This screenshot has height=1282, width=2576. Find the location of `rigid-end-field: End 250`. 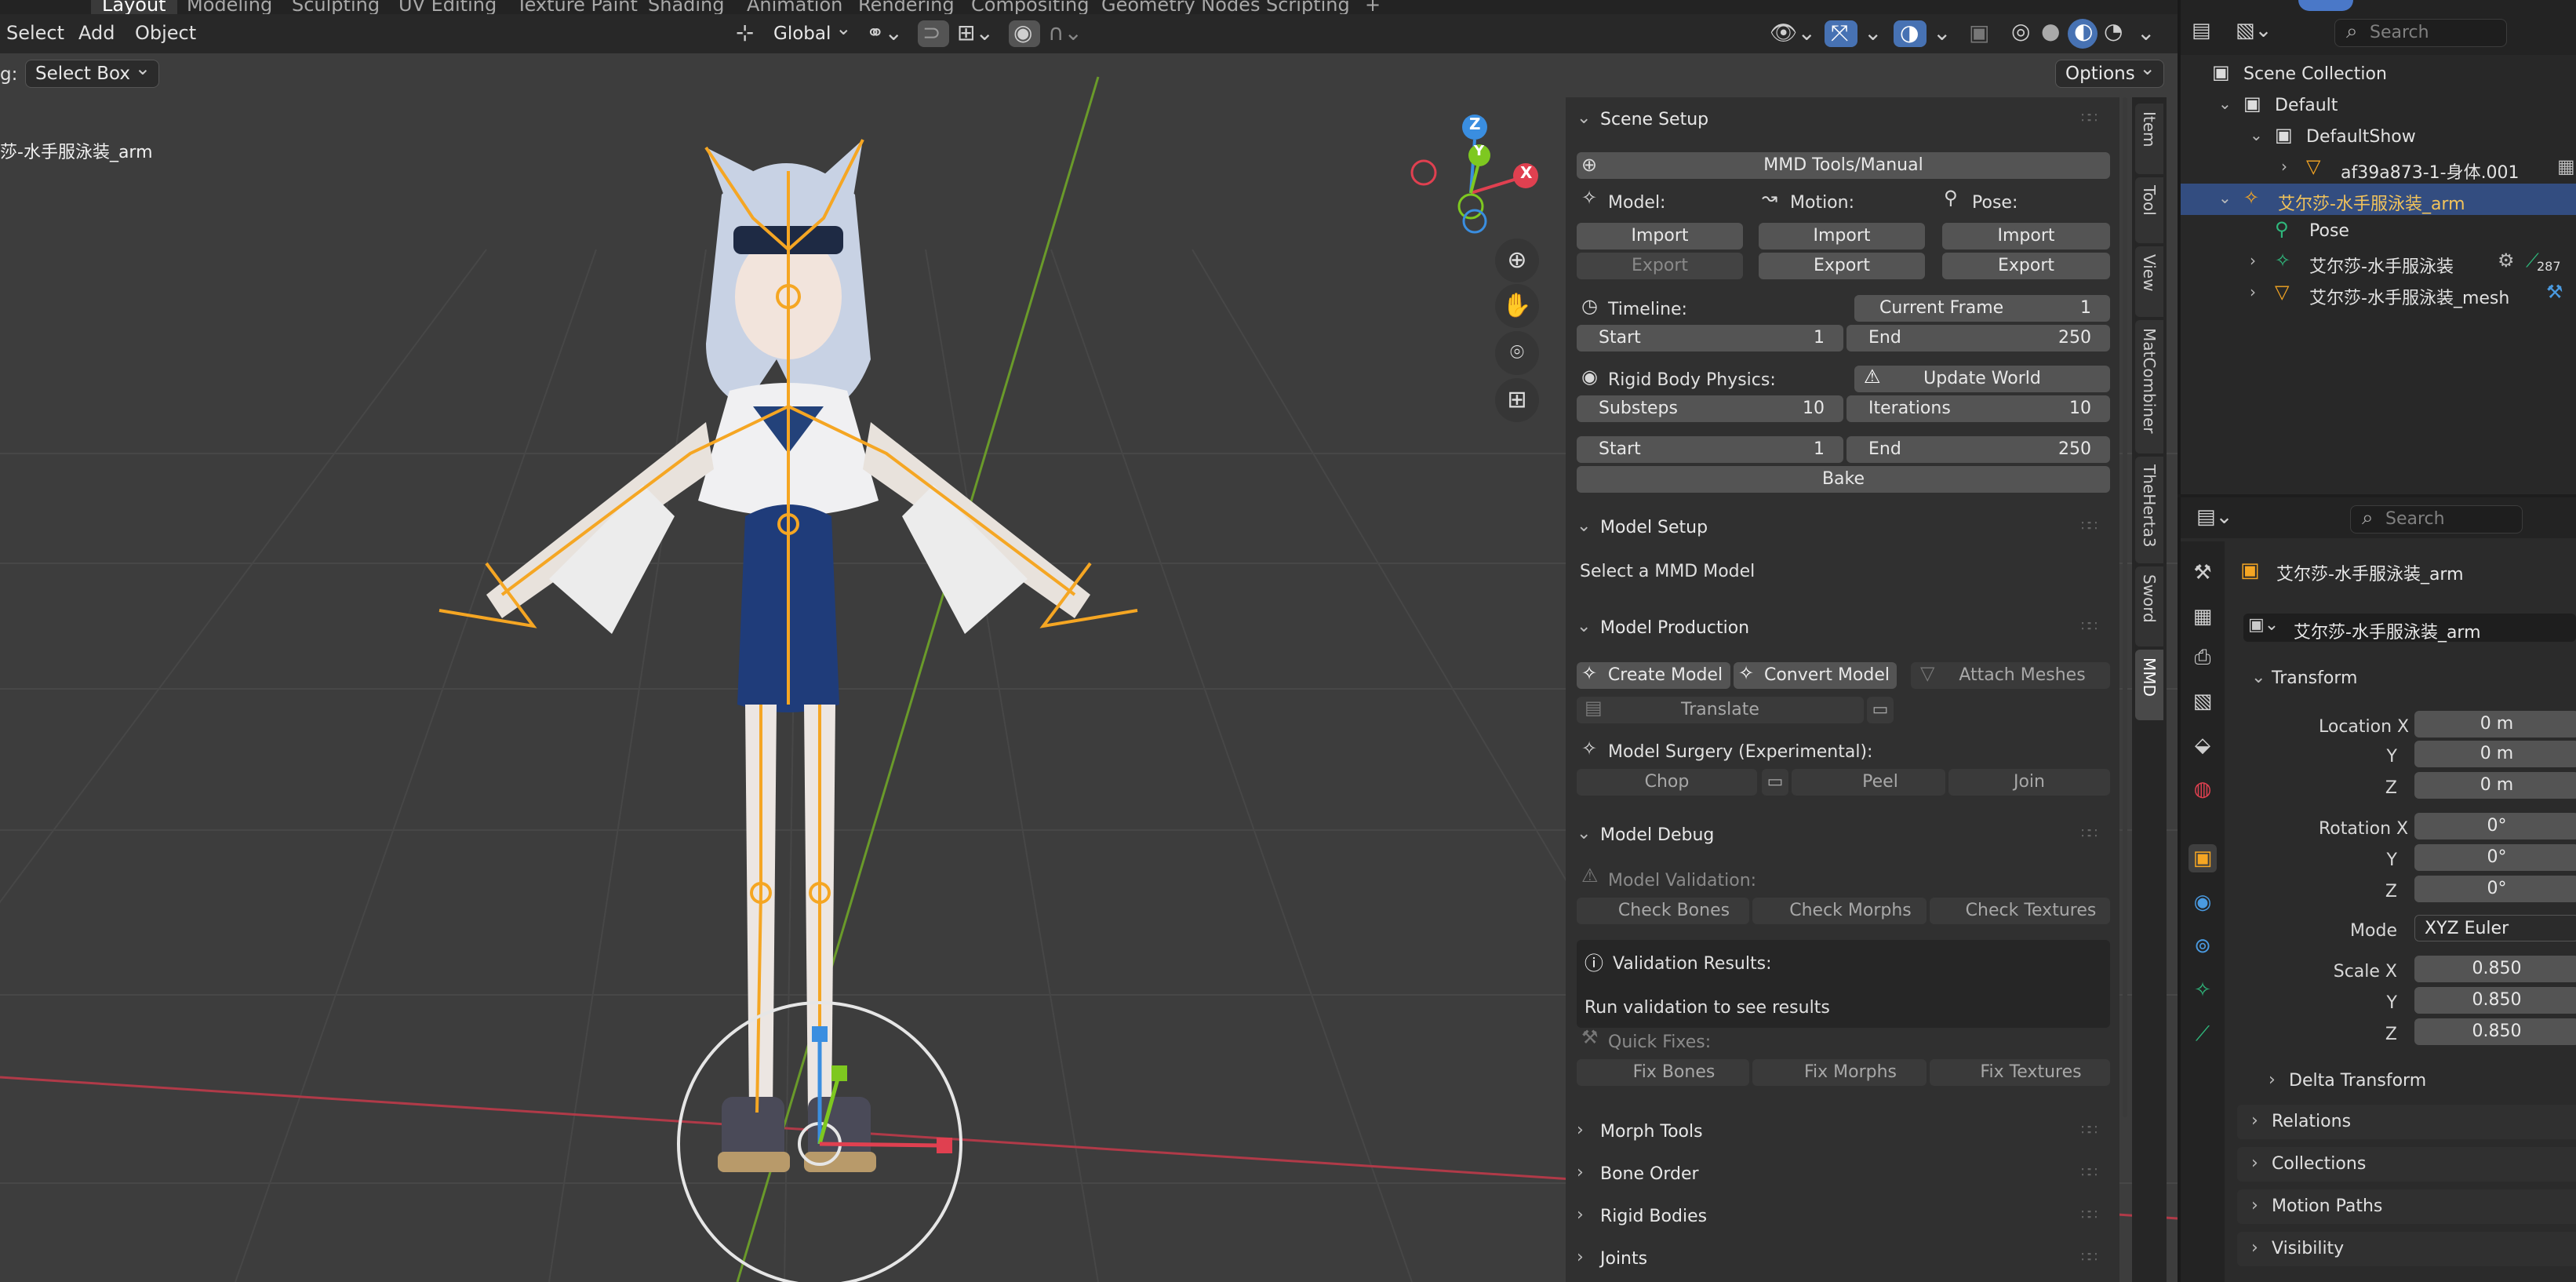

rigid-end-field: End 250 is located at coordinates (1978, 449).